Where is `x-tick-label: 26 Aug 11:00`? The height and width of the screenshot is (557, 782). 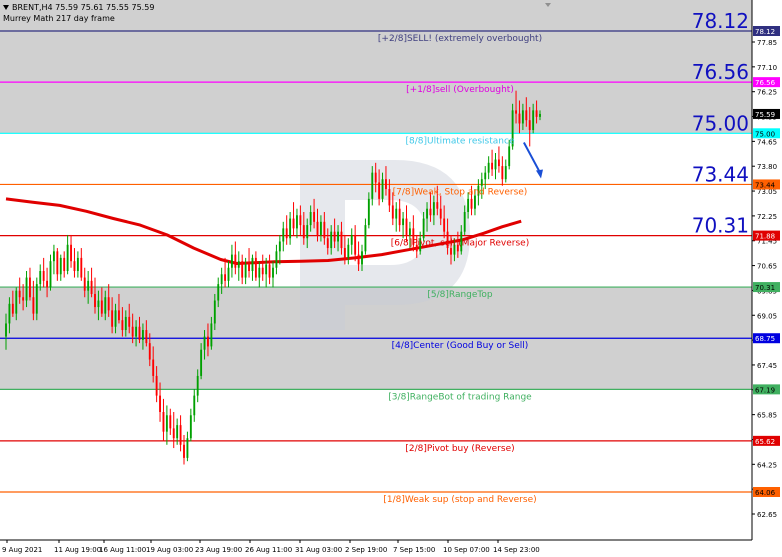
x-tick-label: 26 Aug 11:00 is located at coordinates (268, 550).